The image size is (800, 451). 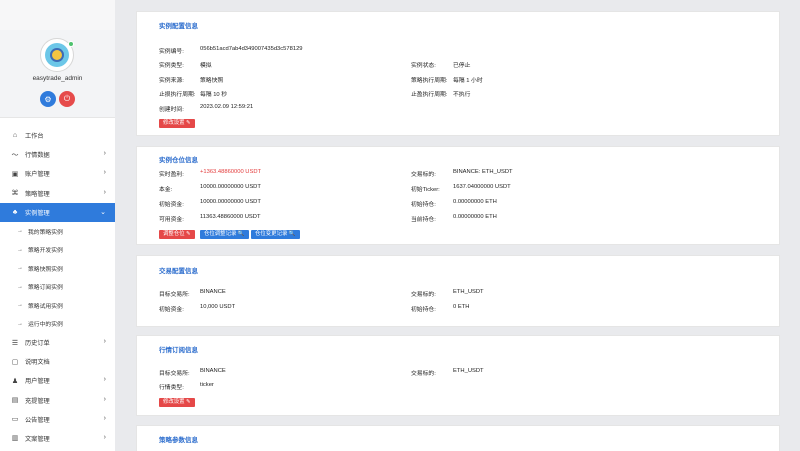 What do you see at coordinates (57, 55) in the screenshot?
I see `avatar` at bounding box center [57, 55].